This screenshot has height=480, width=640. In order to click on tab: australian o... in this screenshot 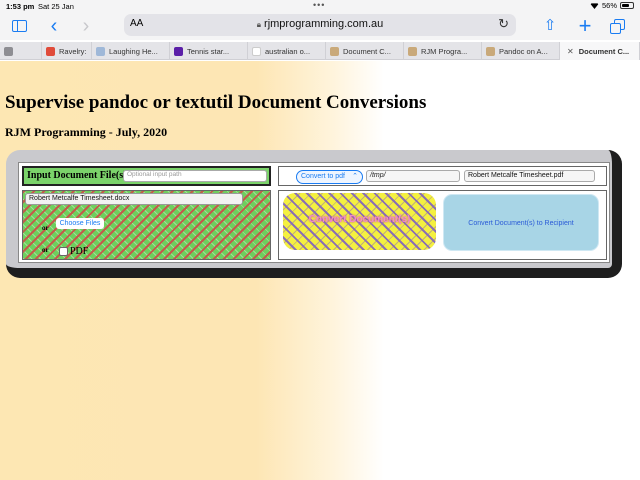, I will do `click(287, 51)`.